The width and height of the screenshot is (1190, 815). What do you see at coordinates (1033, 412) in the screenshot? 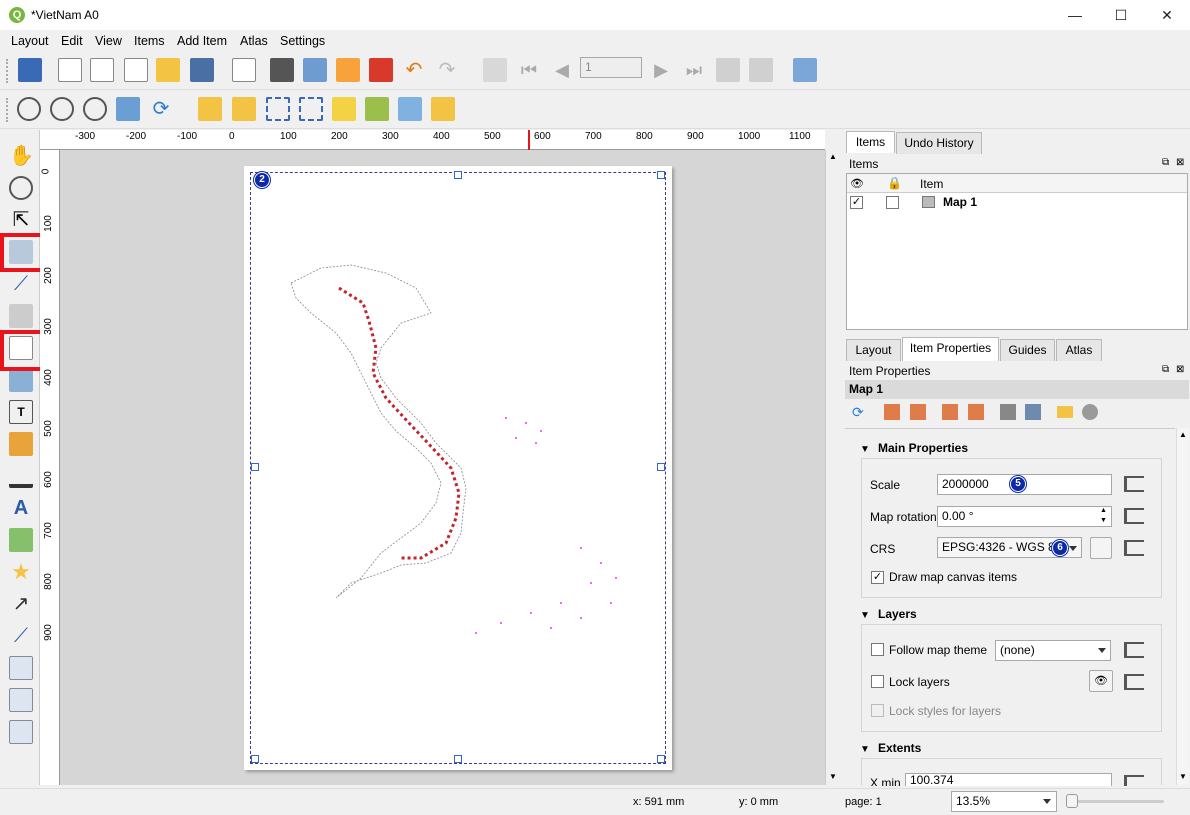
I see `move-content-icon` at bounding box center [1033, 412].